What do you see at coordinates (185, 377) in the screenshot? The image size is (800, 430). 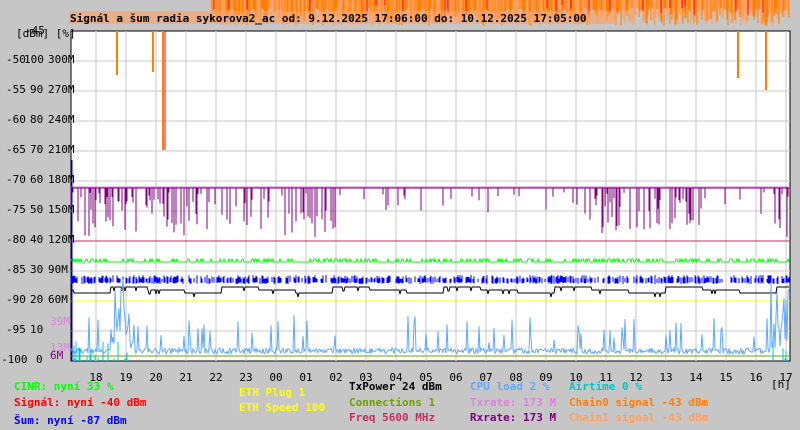 I see `x-tick-label: 21` at bounding box center [185, 377].